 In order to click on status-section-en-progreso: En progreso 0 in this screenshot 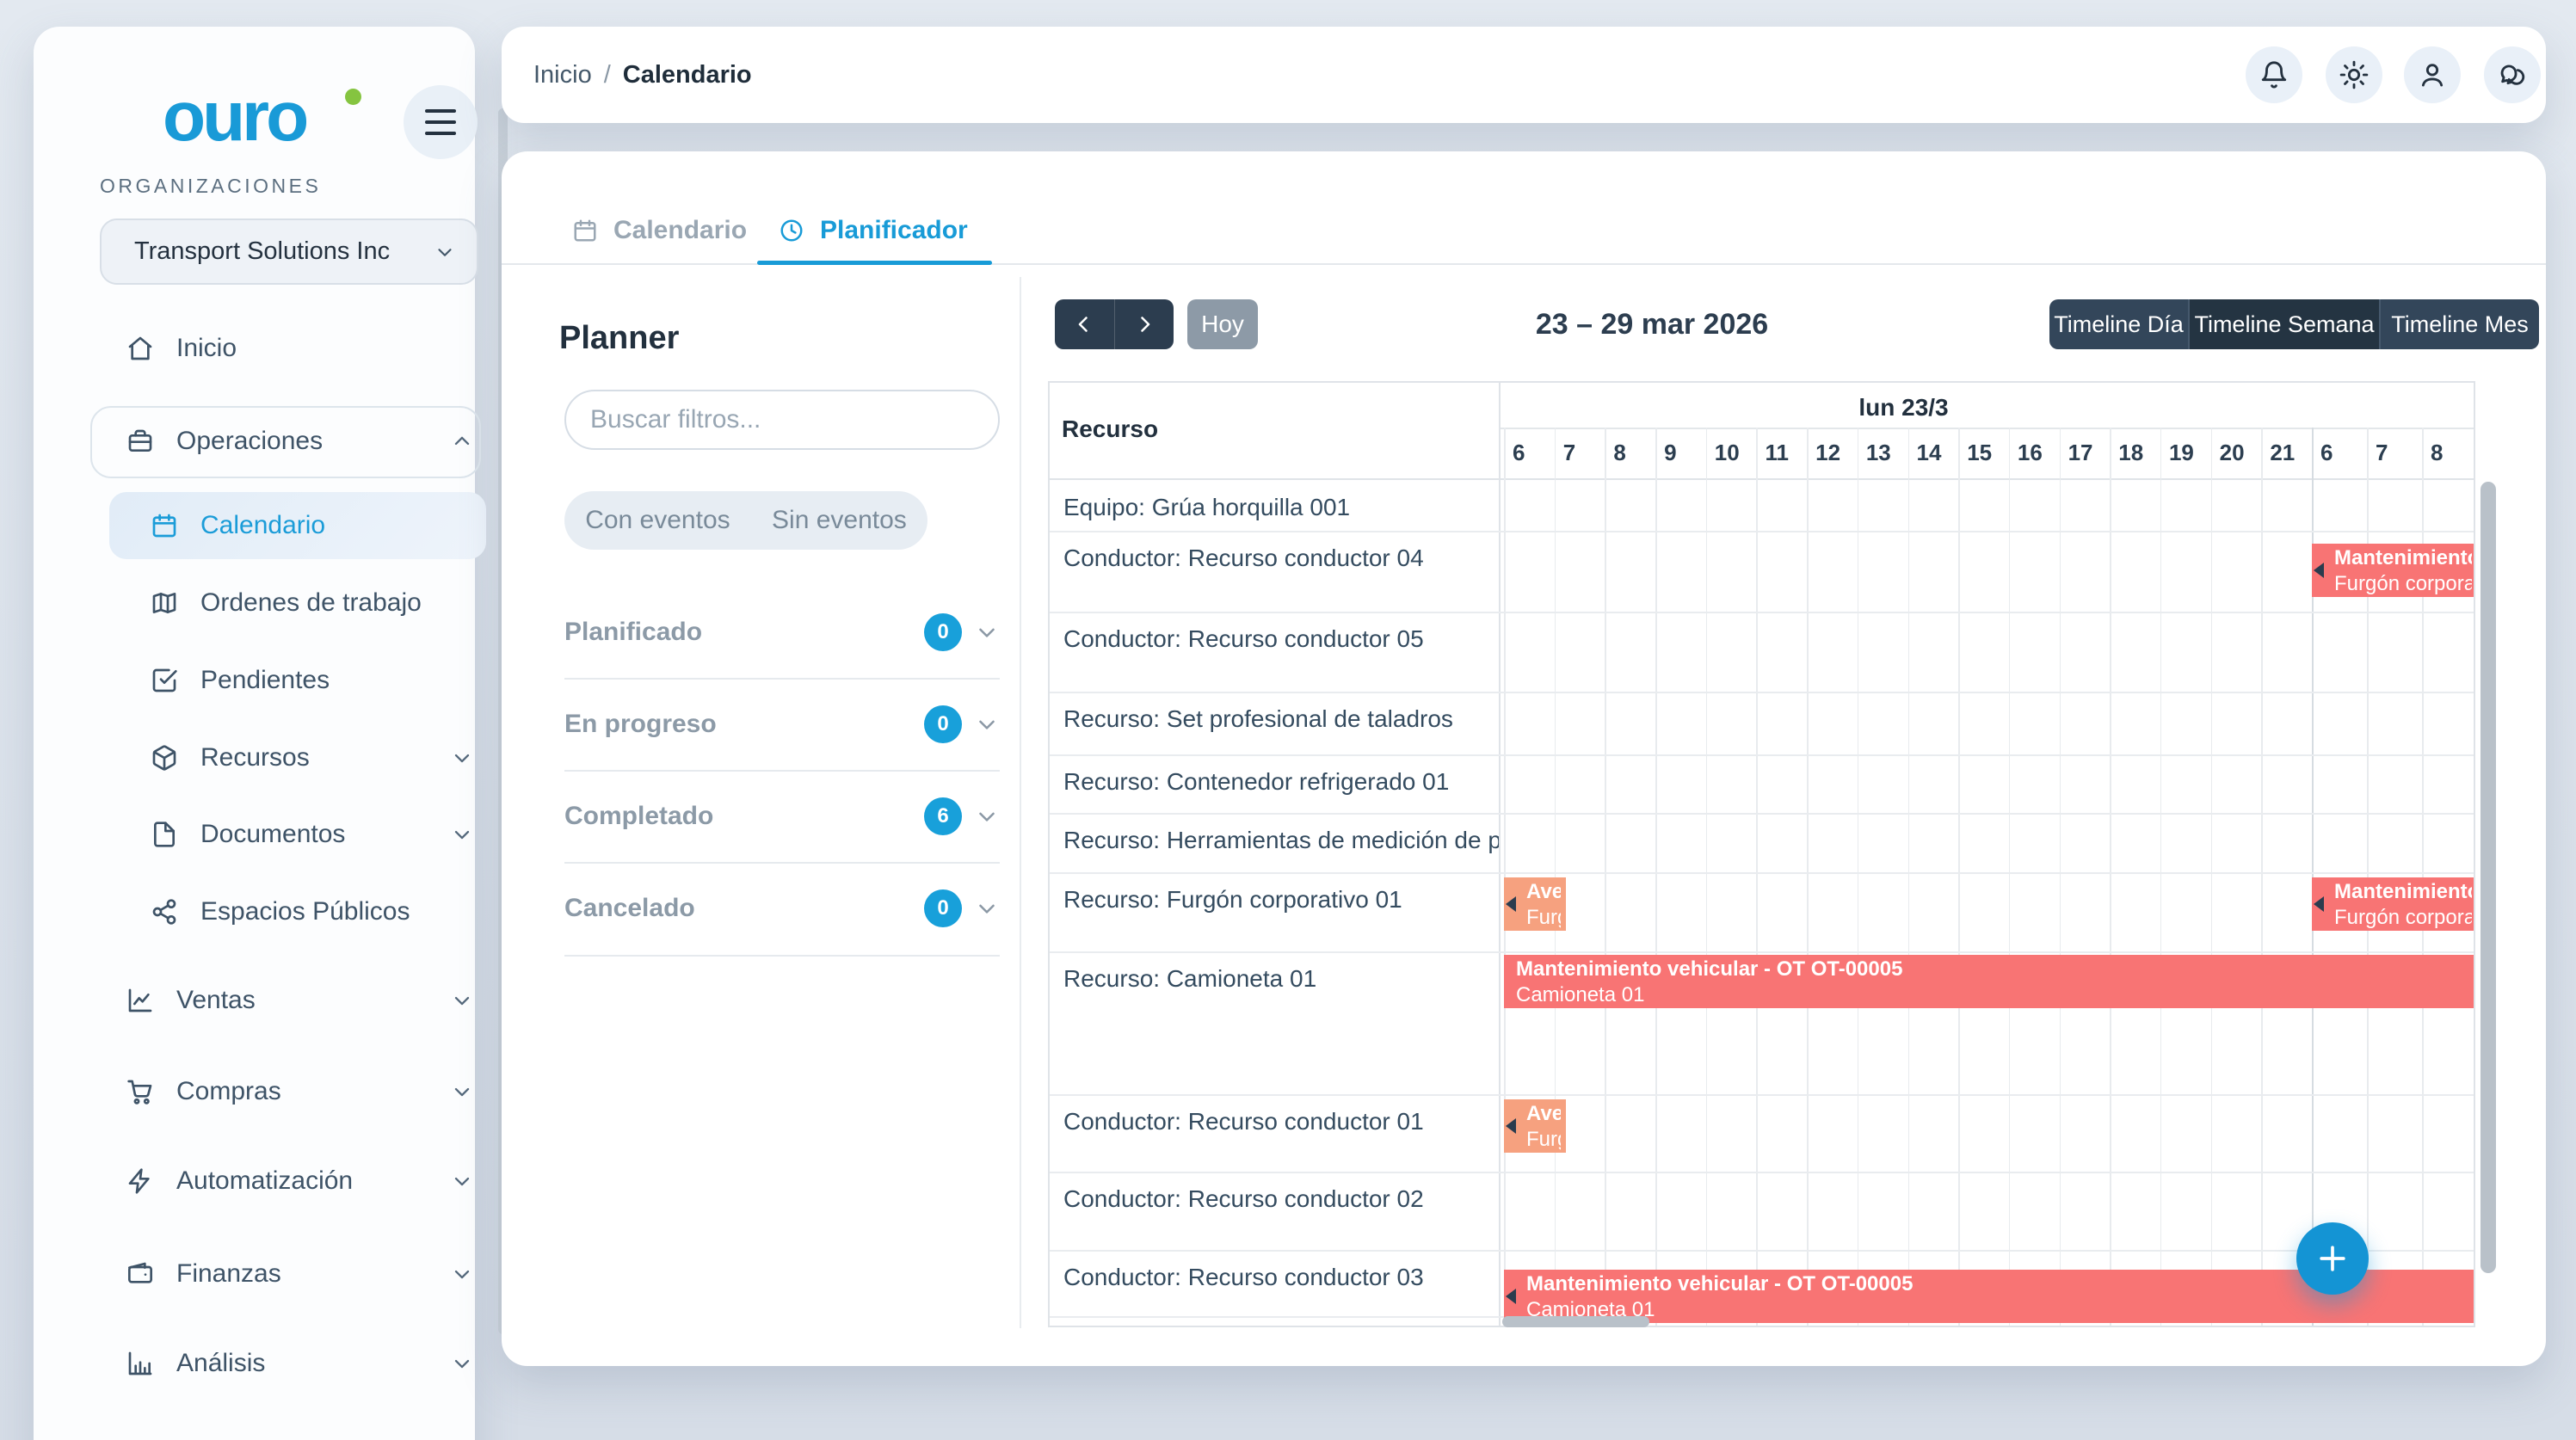, I will do `click(782, 724)`.